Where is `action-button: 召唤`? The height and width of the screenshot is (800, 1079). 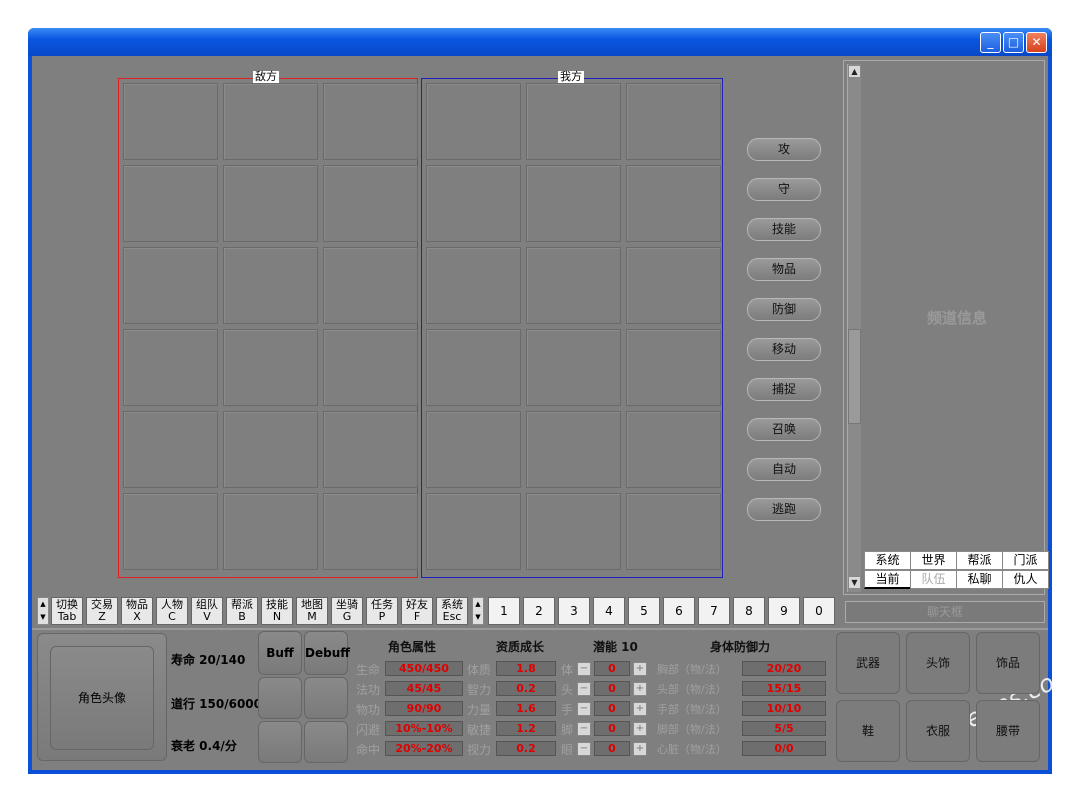
action-button: 召唤 is located at coordinates (784, 429).